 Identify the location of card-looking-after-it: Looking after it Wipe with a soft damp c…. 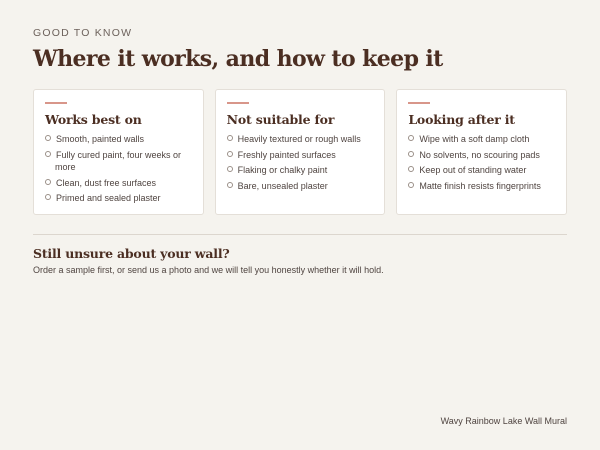
(482, 152).